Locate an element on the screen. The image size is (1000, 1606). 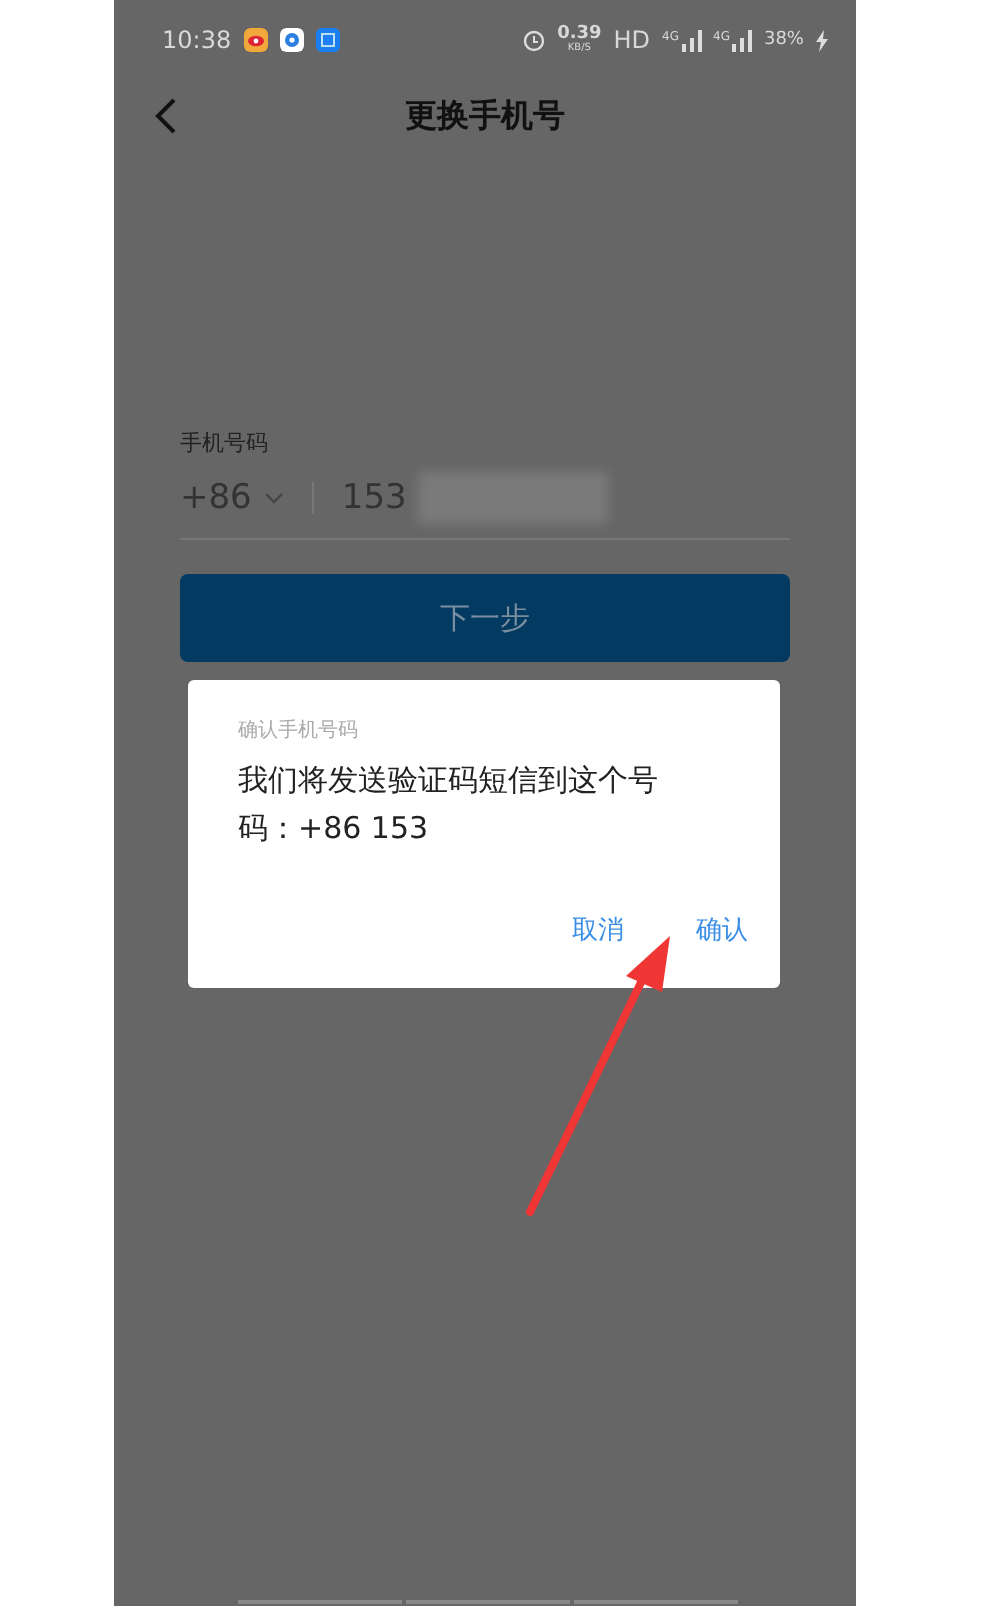
circle-app-icon is located at coordinates (291, 40).